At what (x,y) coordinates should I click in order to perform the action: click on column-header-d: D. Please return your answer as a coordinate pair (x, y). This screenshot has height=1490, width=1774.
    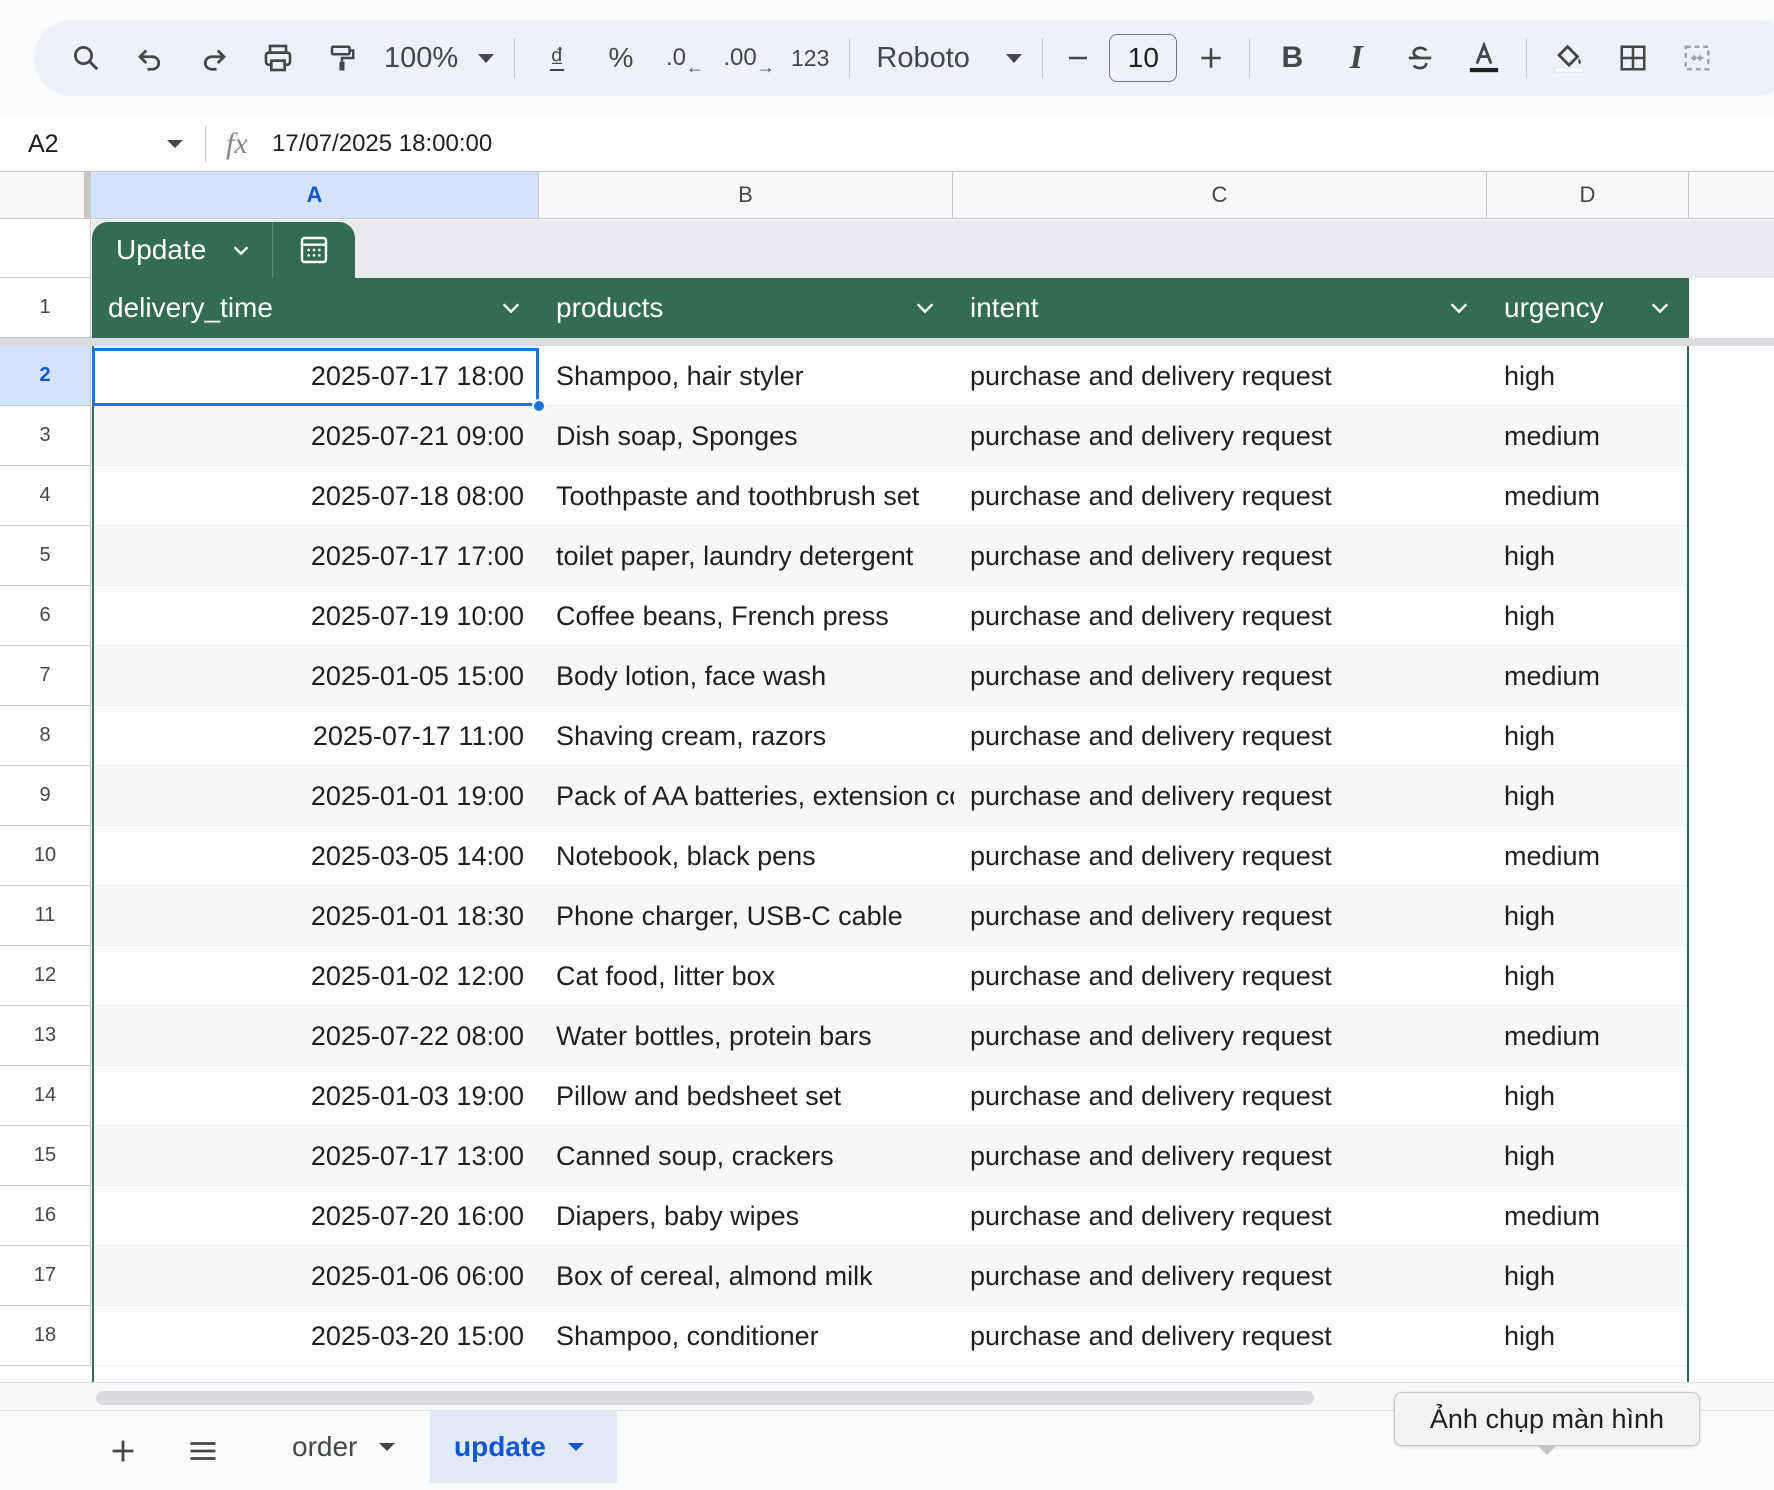
    Looking at the image, I should click on (1588, 195).